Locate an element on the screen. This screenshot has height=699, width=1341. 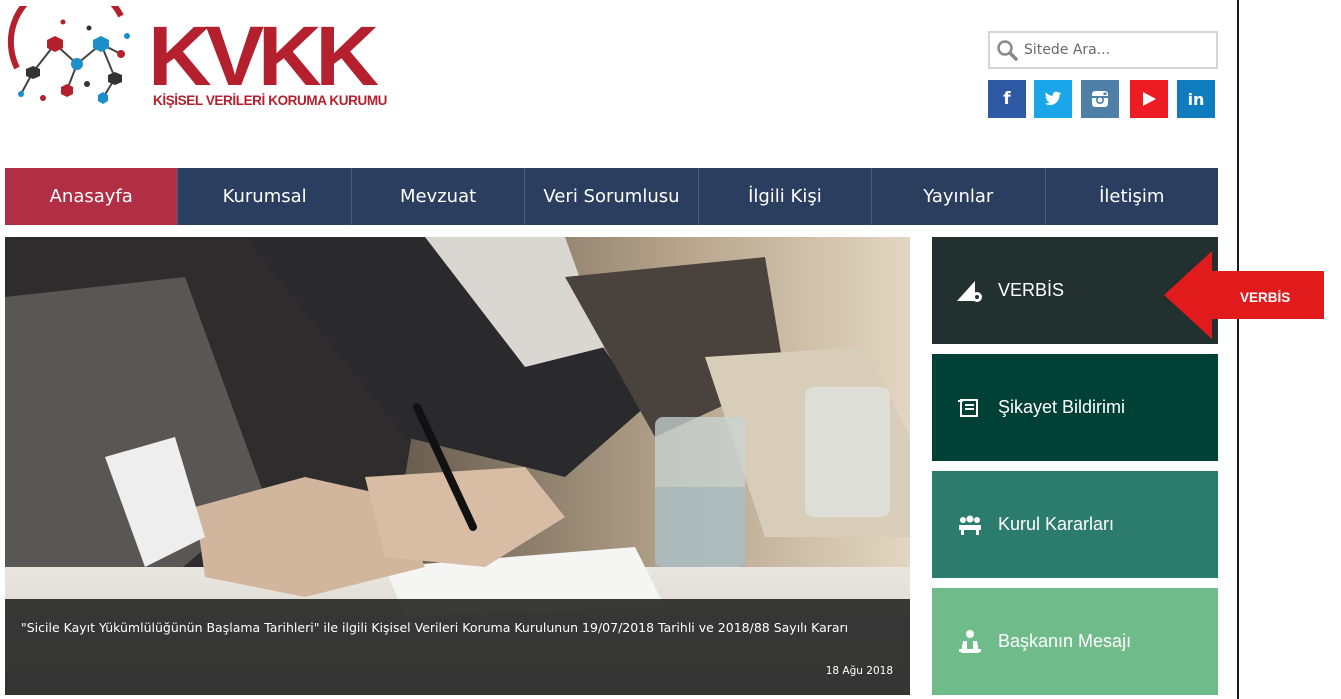
tile-kurul-label: Kurul Kararları is located at coordinates (1056, 524).